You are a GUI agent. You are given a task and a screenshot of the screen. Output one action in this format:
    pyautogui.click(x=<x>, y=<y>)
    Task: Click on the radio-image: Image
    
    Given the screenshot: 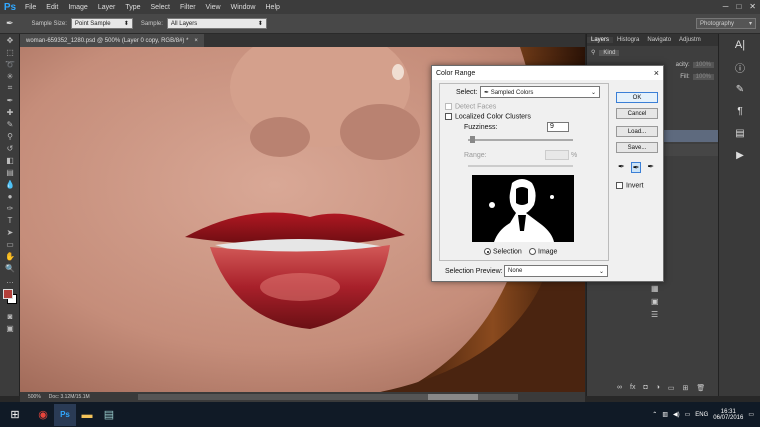 What is the action you would take?
    pyautogui.click(x=543, y=251)
    